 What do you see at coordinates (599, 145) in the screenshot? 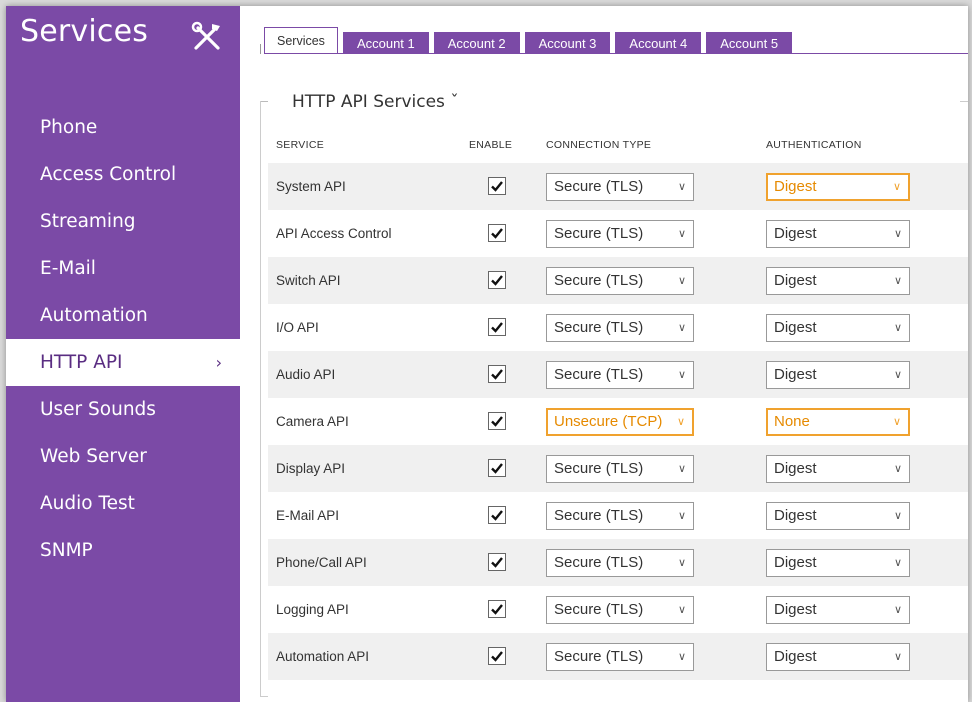
I see `column-header-connection-type: CONNECTION TYPE` at bounding box center [599, 145].